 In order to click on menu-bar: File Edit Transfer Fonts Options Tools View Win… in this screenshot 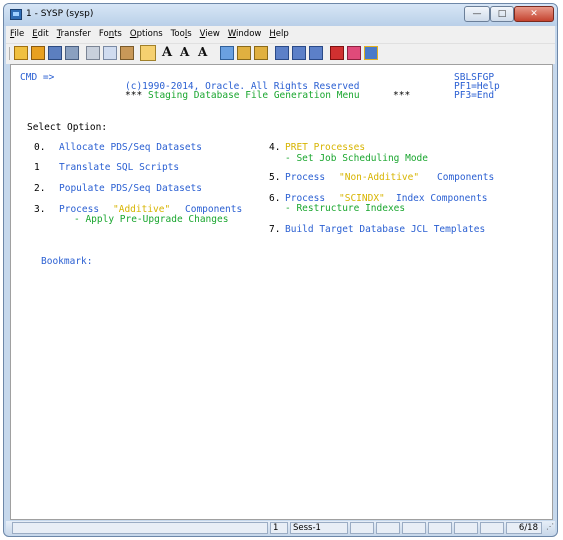, I will do `click(280, 34)`.